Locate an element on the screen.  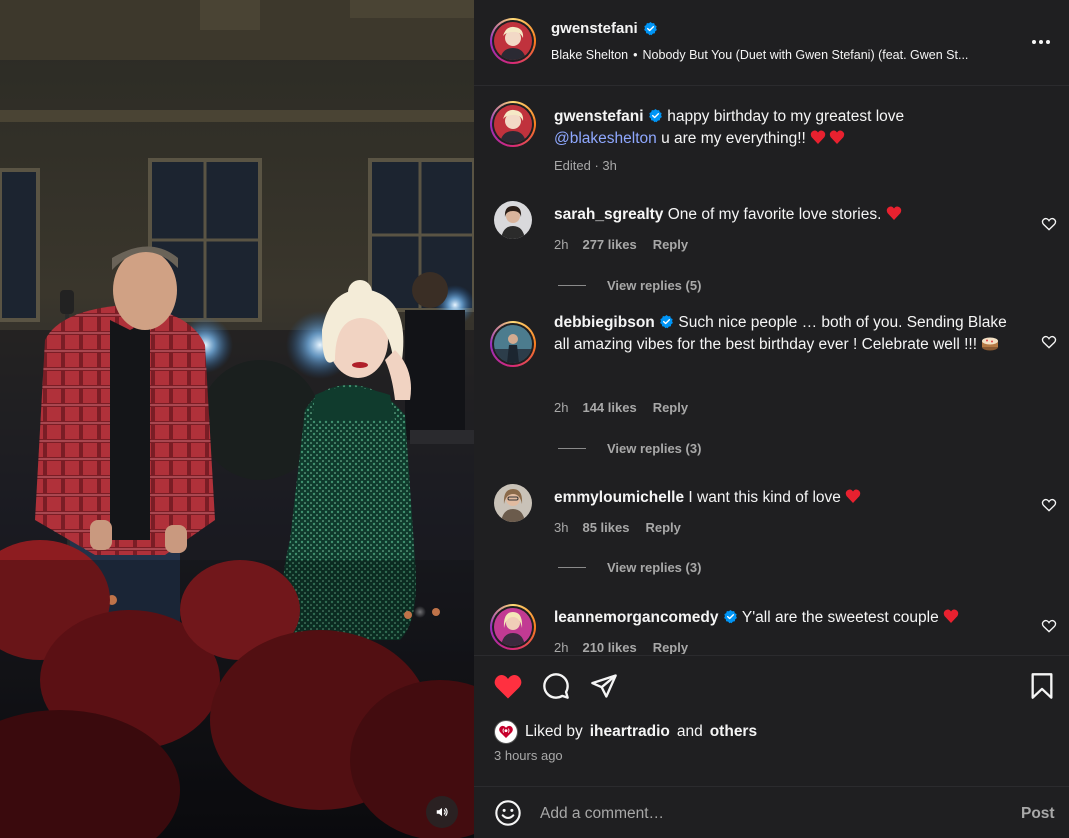
caption-avatar is located at coordinates (513, 124).